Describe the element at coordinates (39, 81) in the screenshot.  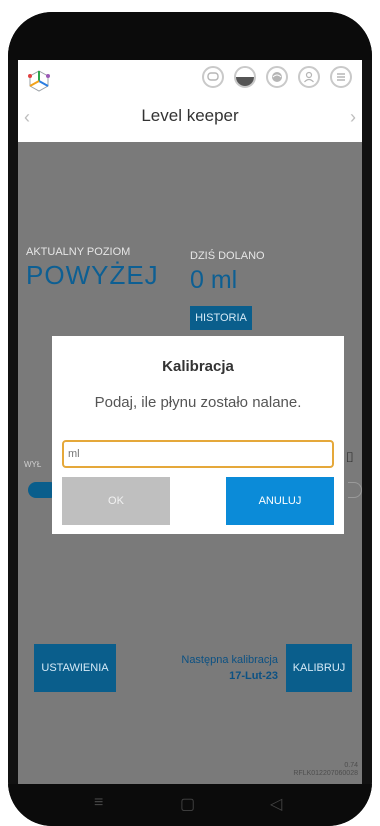
I see `cube-logo-icon` at that location.